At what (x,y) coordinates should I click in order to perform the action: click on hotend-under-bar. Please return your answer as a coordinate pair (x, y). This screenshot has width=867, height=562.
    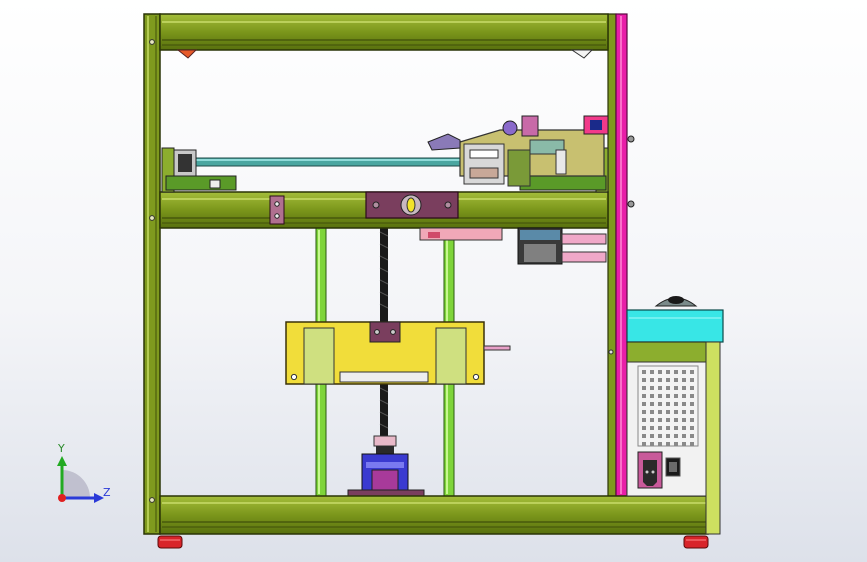
    Looking at the image, I should click on (461, 234).